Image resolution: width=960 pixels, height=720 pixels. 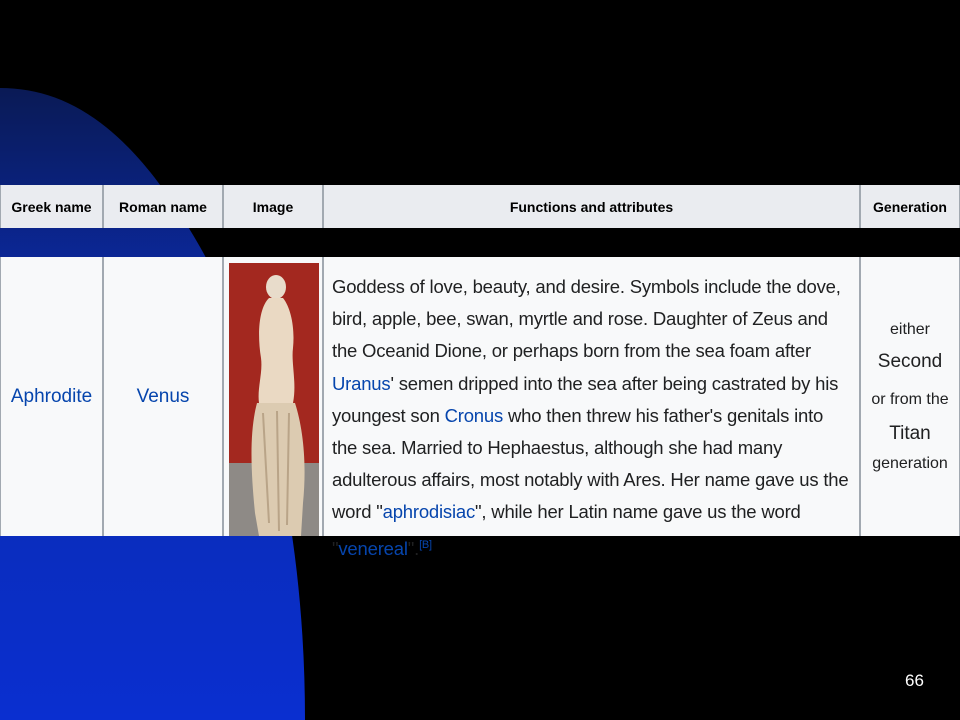 What do you see at coordinates (425, 545) in the screenshot?
I see `reference-b: [B]` at bounding box center [425, 545].